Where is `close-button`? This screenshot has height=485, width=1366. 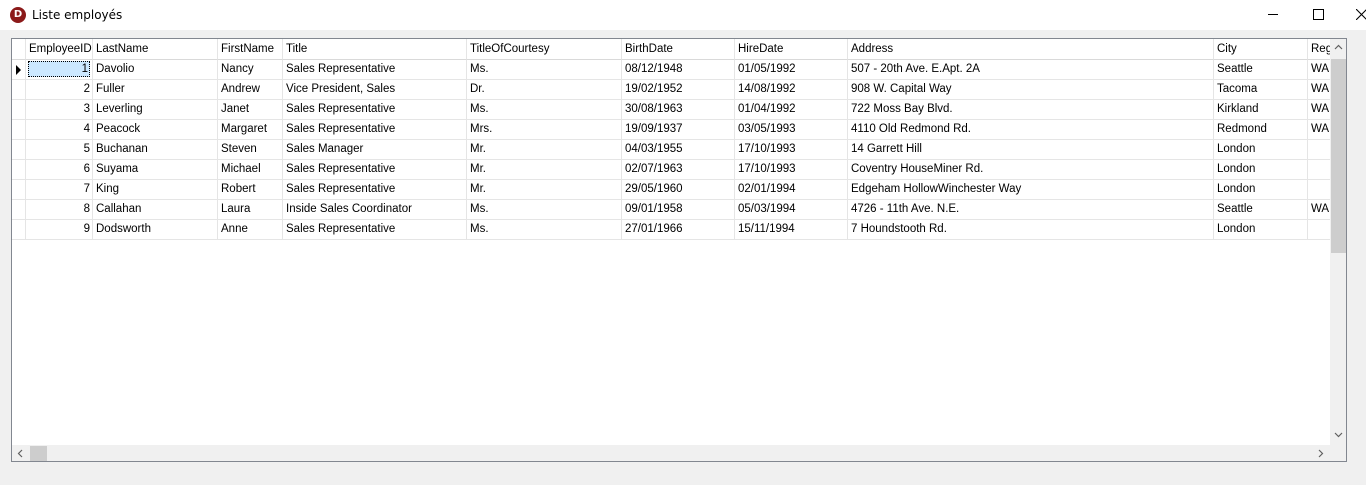
close-button is located at coordinates (1354, 15).